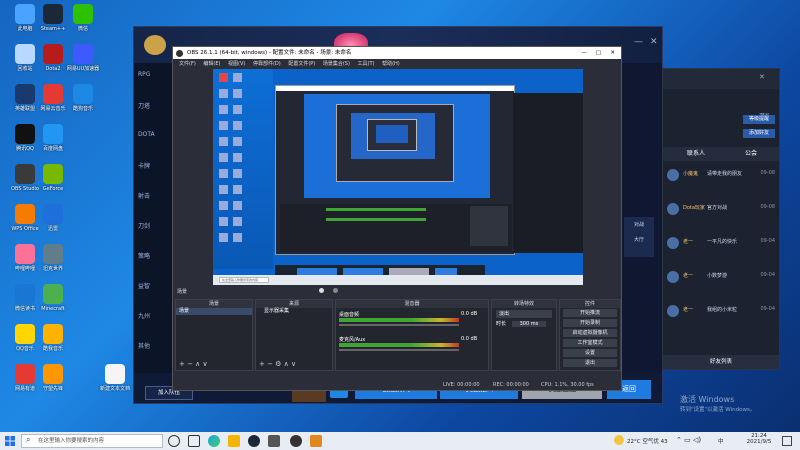  I want to click on desktop-icon: 微信, so click(83, 18).